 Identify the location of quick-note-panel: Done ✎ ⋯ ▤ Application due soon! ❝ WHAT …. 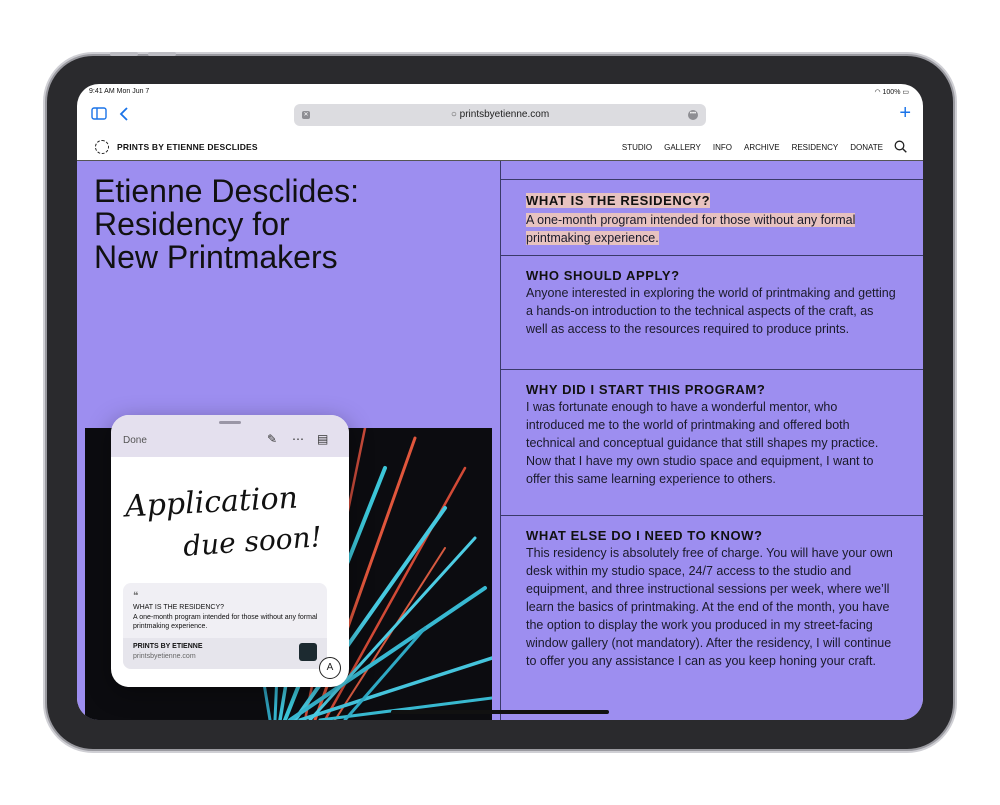
(230, 551).